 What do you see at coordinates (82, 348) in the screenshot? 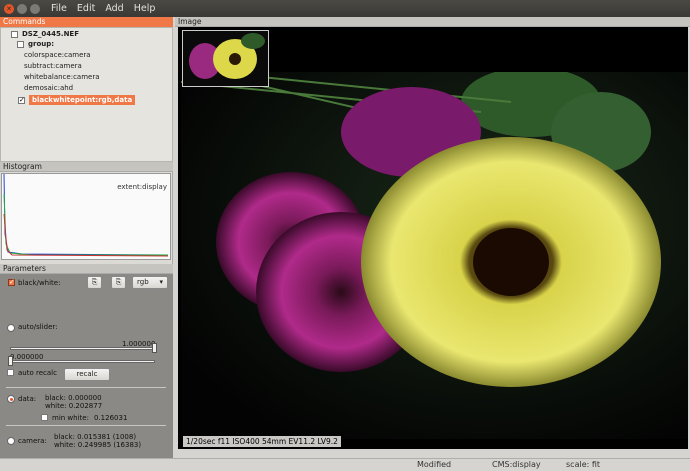
I see `high-slider-track` at bounding box center [82, 348].